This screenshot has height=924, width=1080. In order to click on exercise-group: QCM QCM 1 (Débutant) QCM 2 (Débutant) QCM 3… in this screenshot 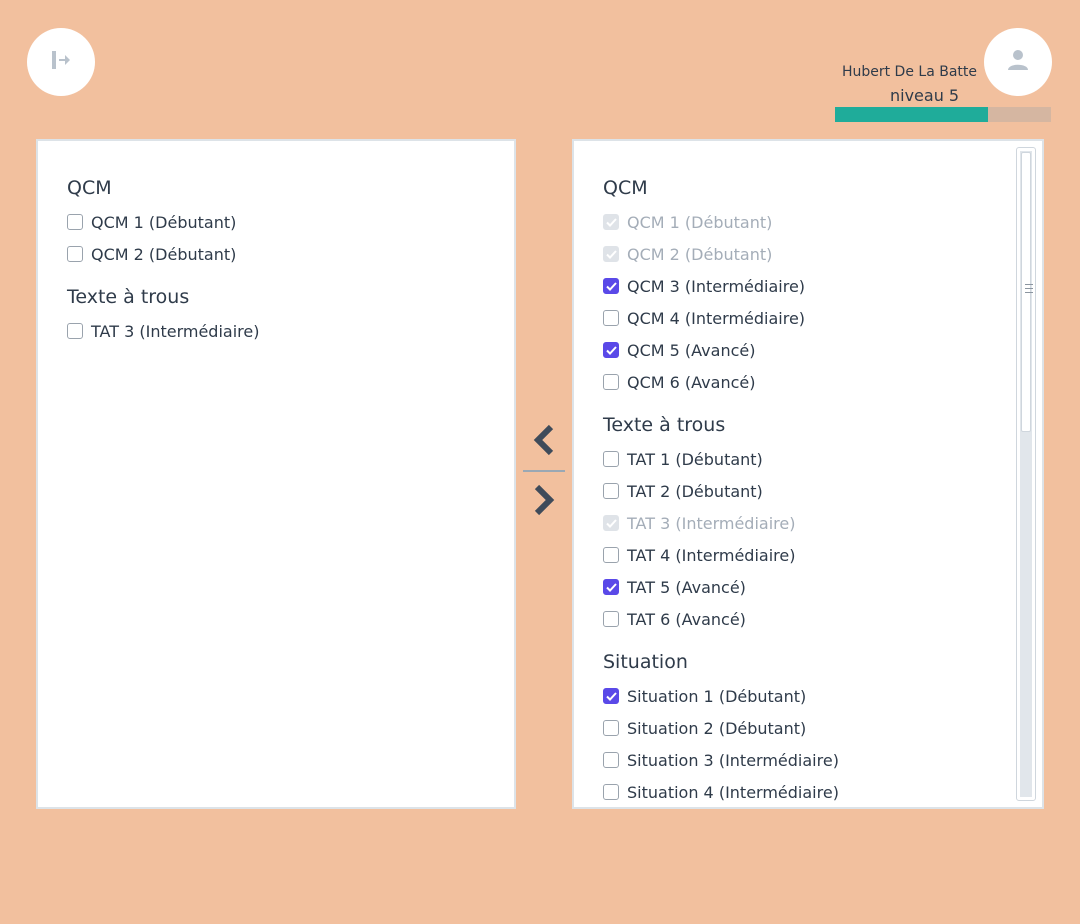, I will do `click(802, 287)`.